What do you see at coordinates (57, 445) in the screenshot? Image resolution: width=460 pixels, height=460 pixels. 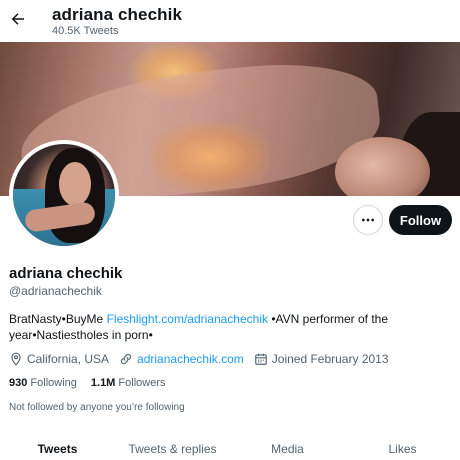 I see `tab-tweets: Tweets` at bounding box center [57, 445].